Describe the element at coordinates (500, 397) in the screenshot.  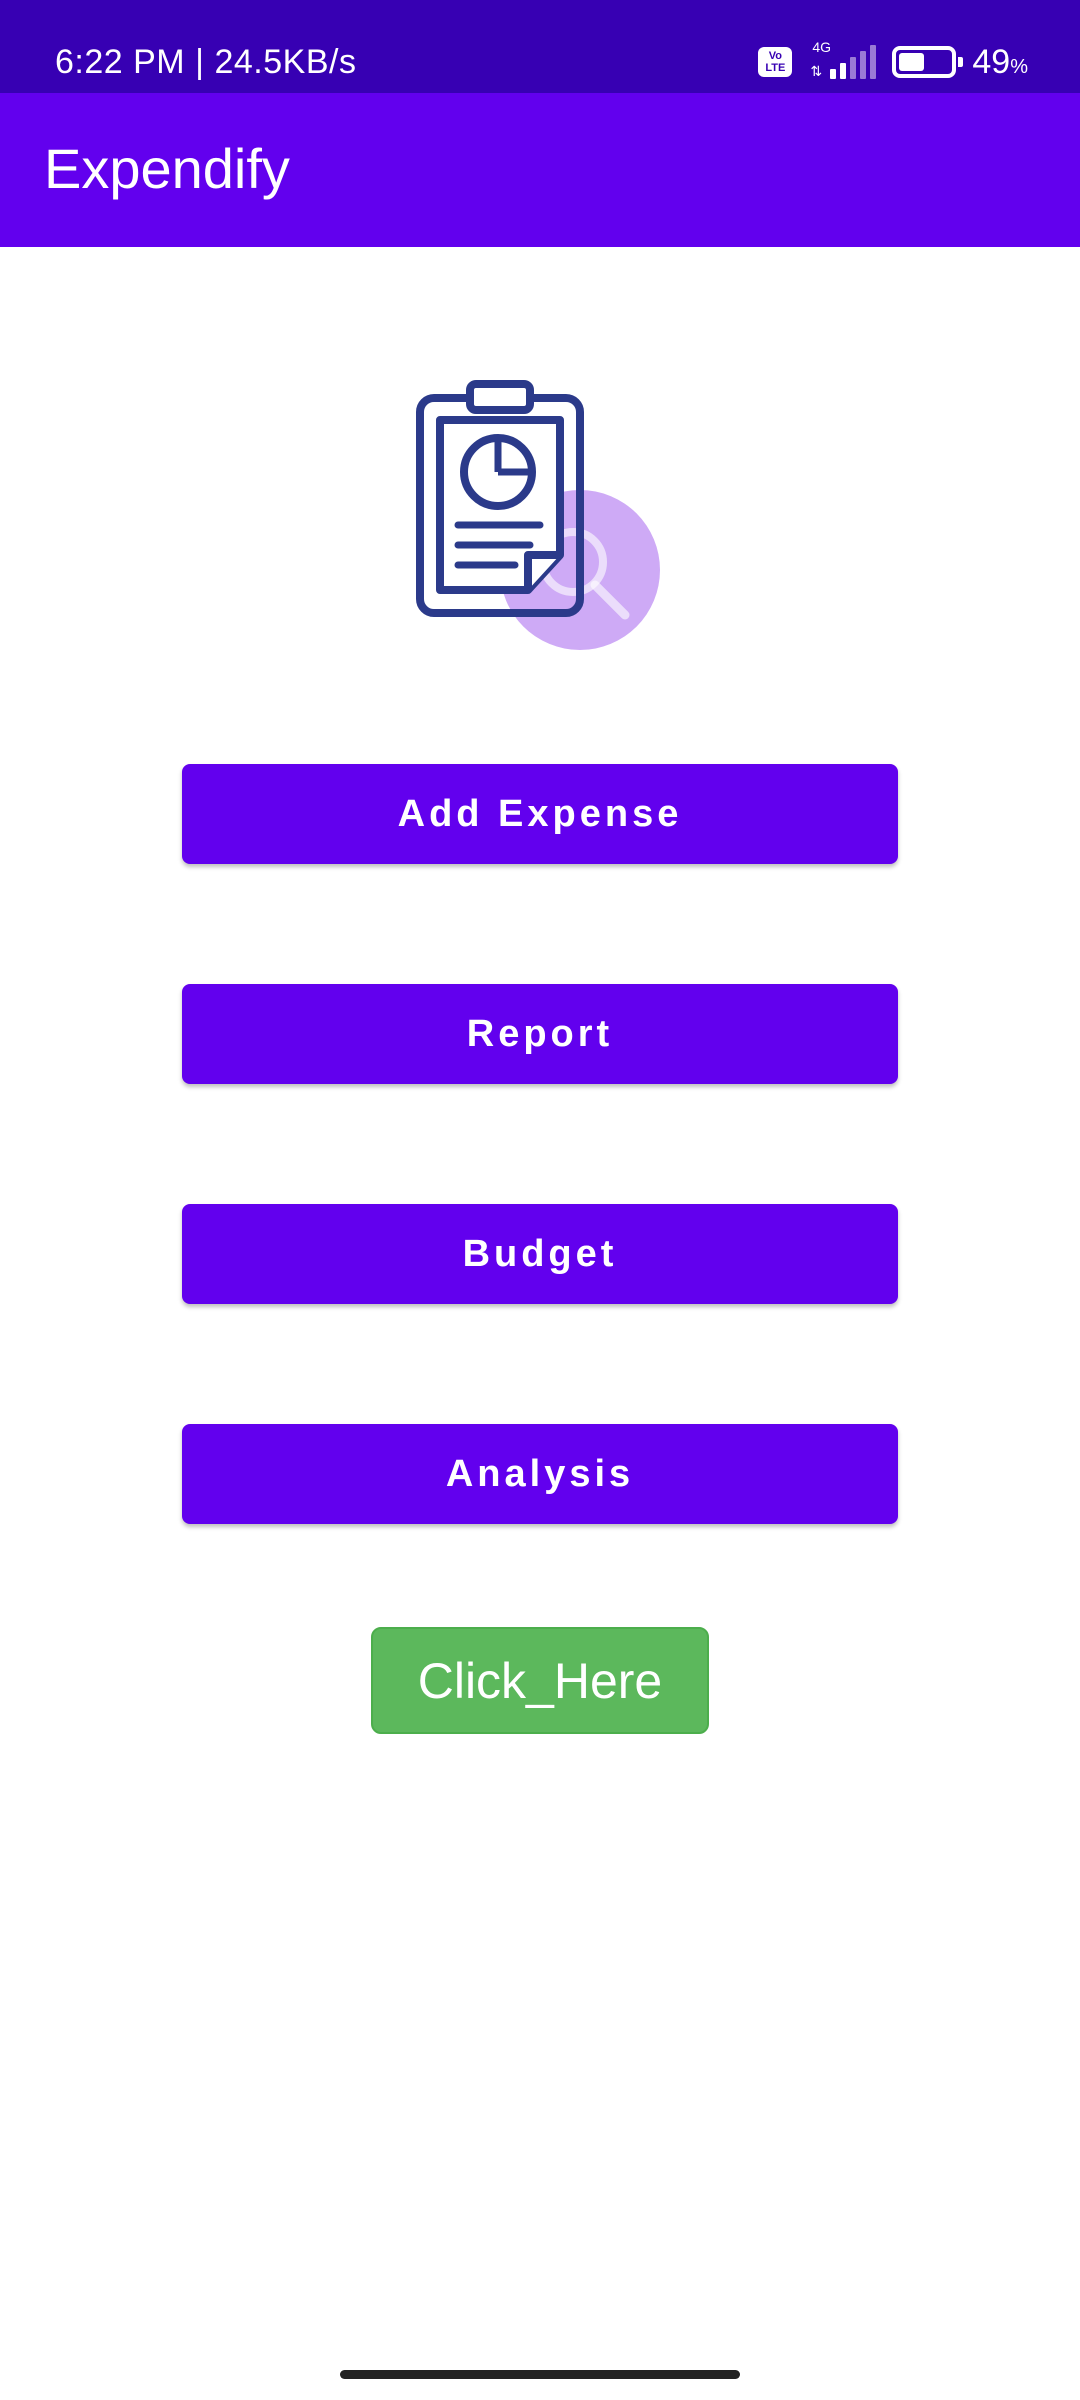
I see `clipboard-clip` at that location.